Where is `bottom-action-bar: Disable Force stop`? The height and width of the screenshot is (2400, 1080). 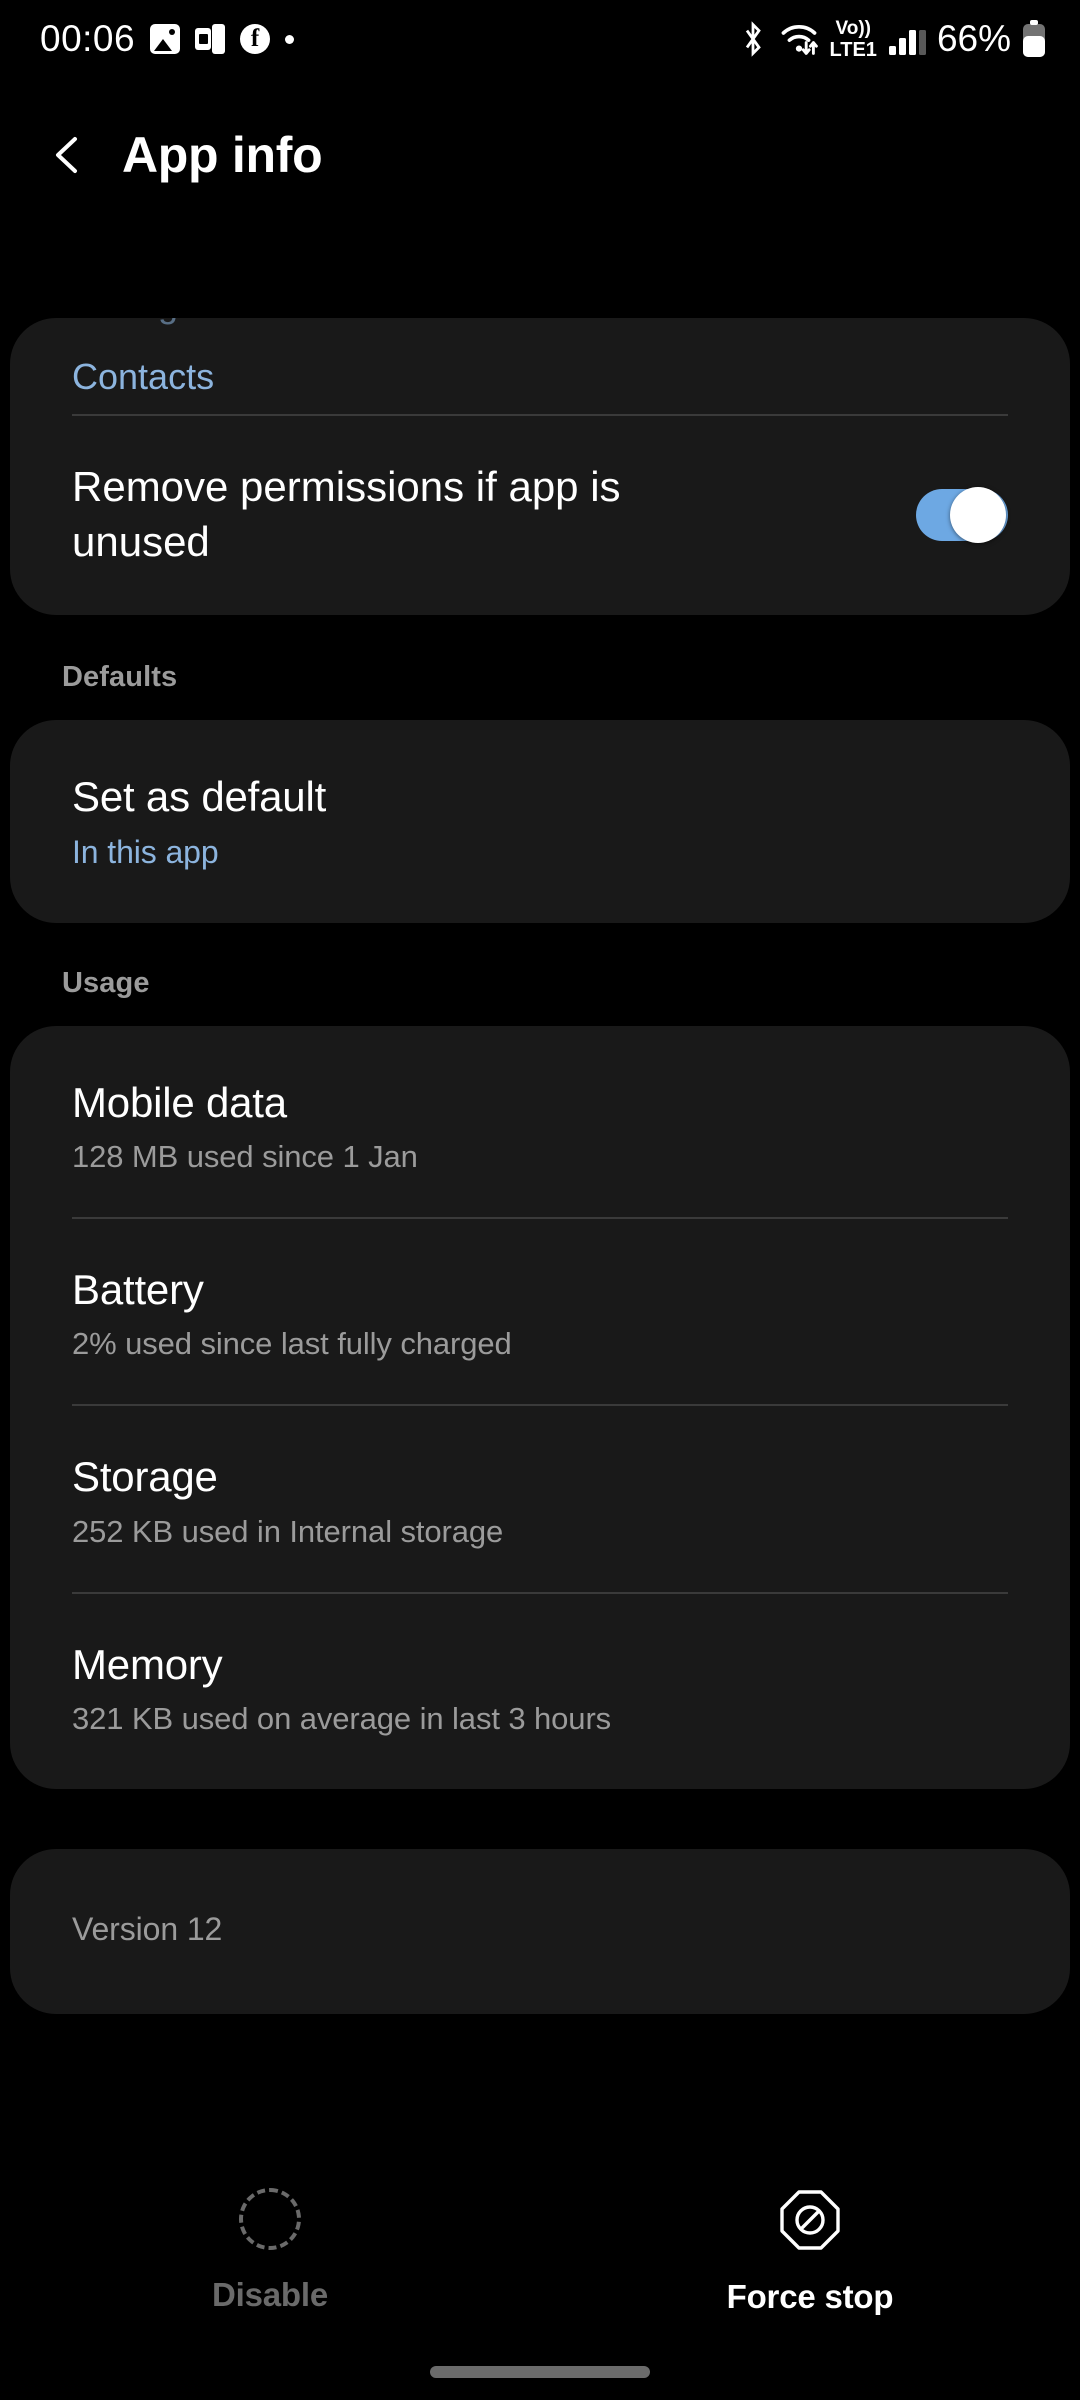 bottom-action-bar: Disable Force stop is located at coordinates (540, 2270).